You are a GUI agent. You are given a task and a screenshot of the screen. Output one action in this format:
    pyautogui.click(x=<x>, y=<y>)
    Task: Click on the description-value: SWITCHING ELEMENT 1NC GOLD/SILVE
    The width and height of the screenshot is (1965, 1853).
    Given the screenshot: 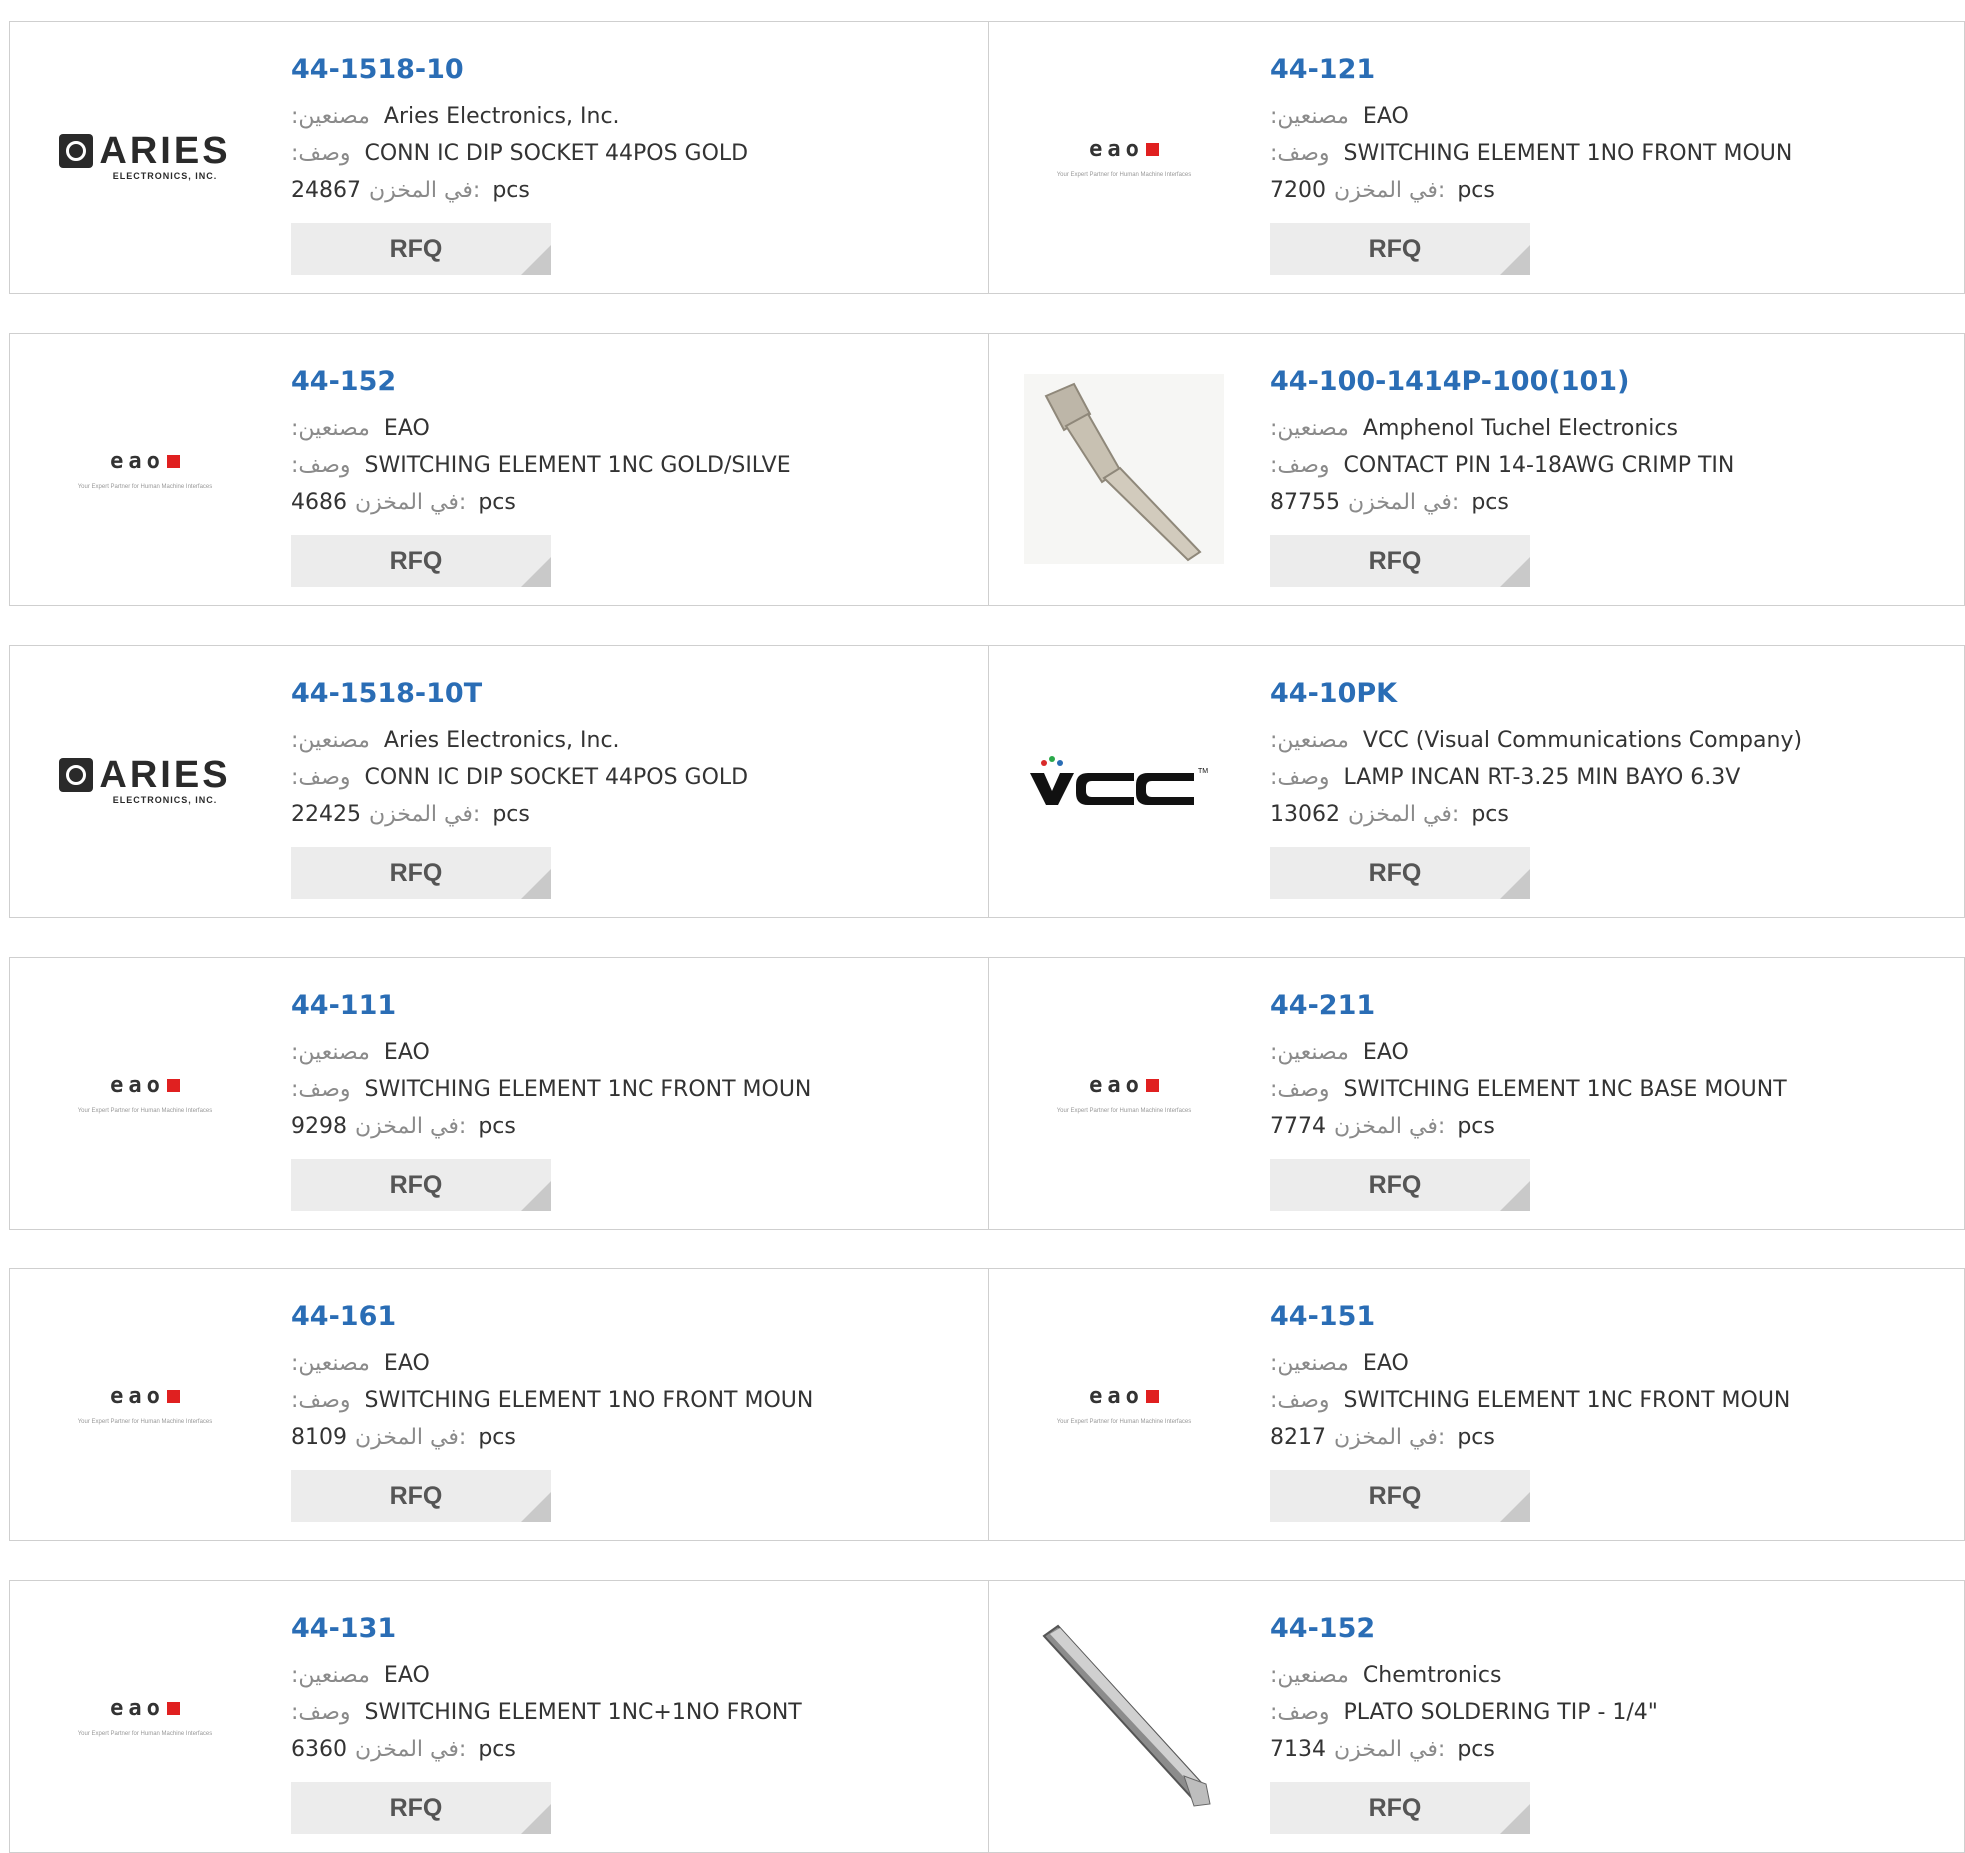 What is the action you would take?
    pyautogui.click(x=577, y=465)
    